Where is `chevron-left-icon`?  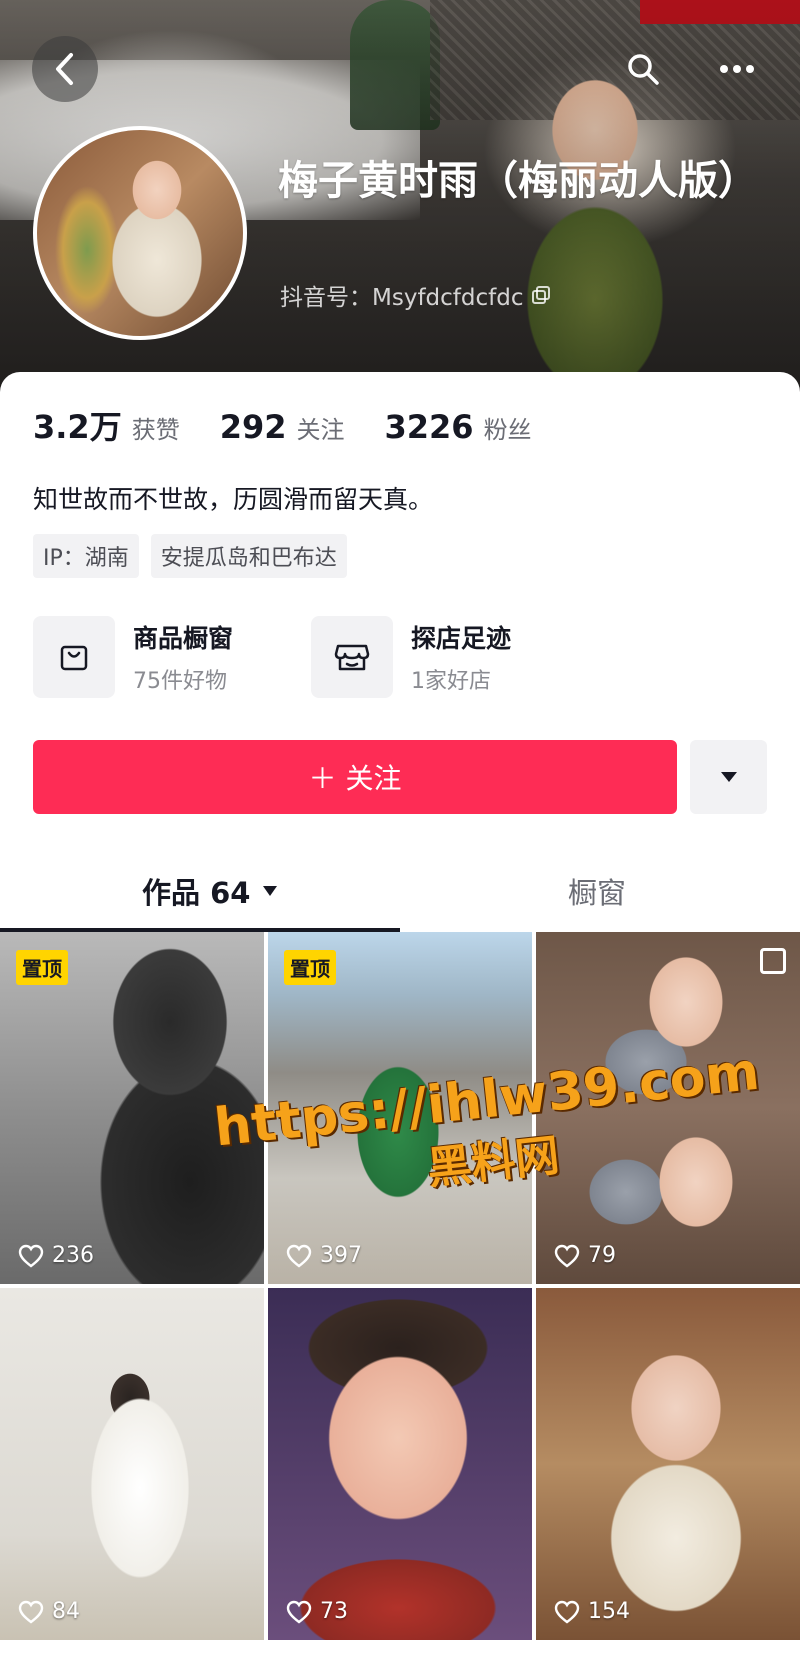
chevron-left-icon is located at coordinates (64, 69).